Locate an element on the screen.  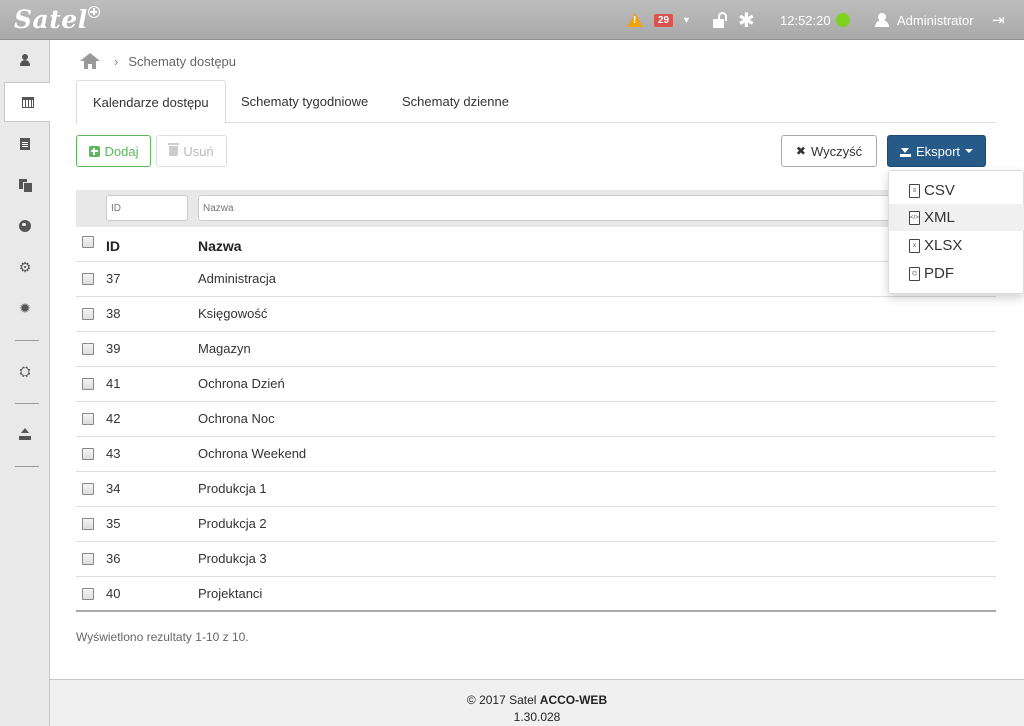
id-filter-input is located at coordinates (147, 208).